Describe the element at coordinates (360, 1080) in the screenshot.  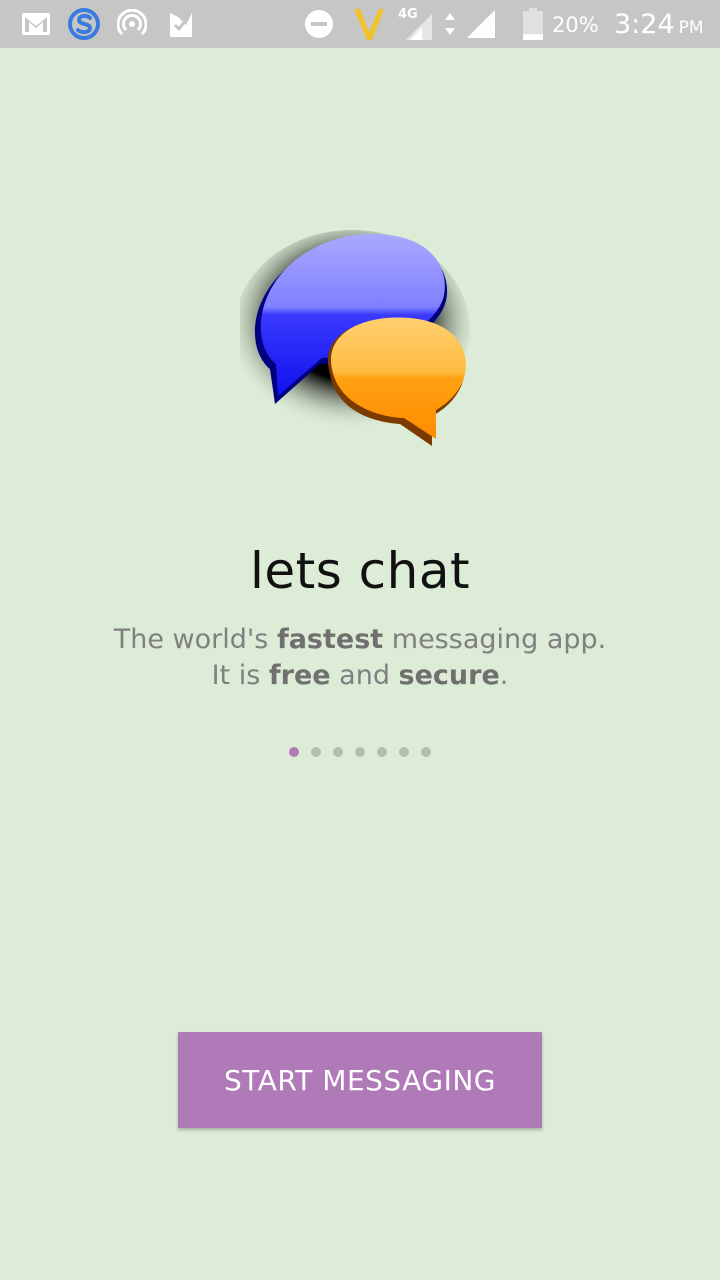
I see `start-messaging-button: START MESSAGING` at that location.